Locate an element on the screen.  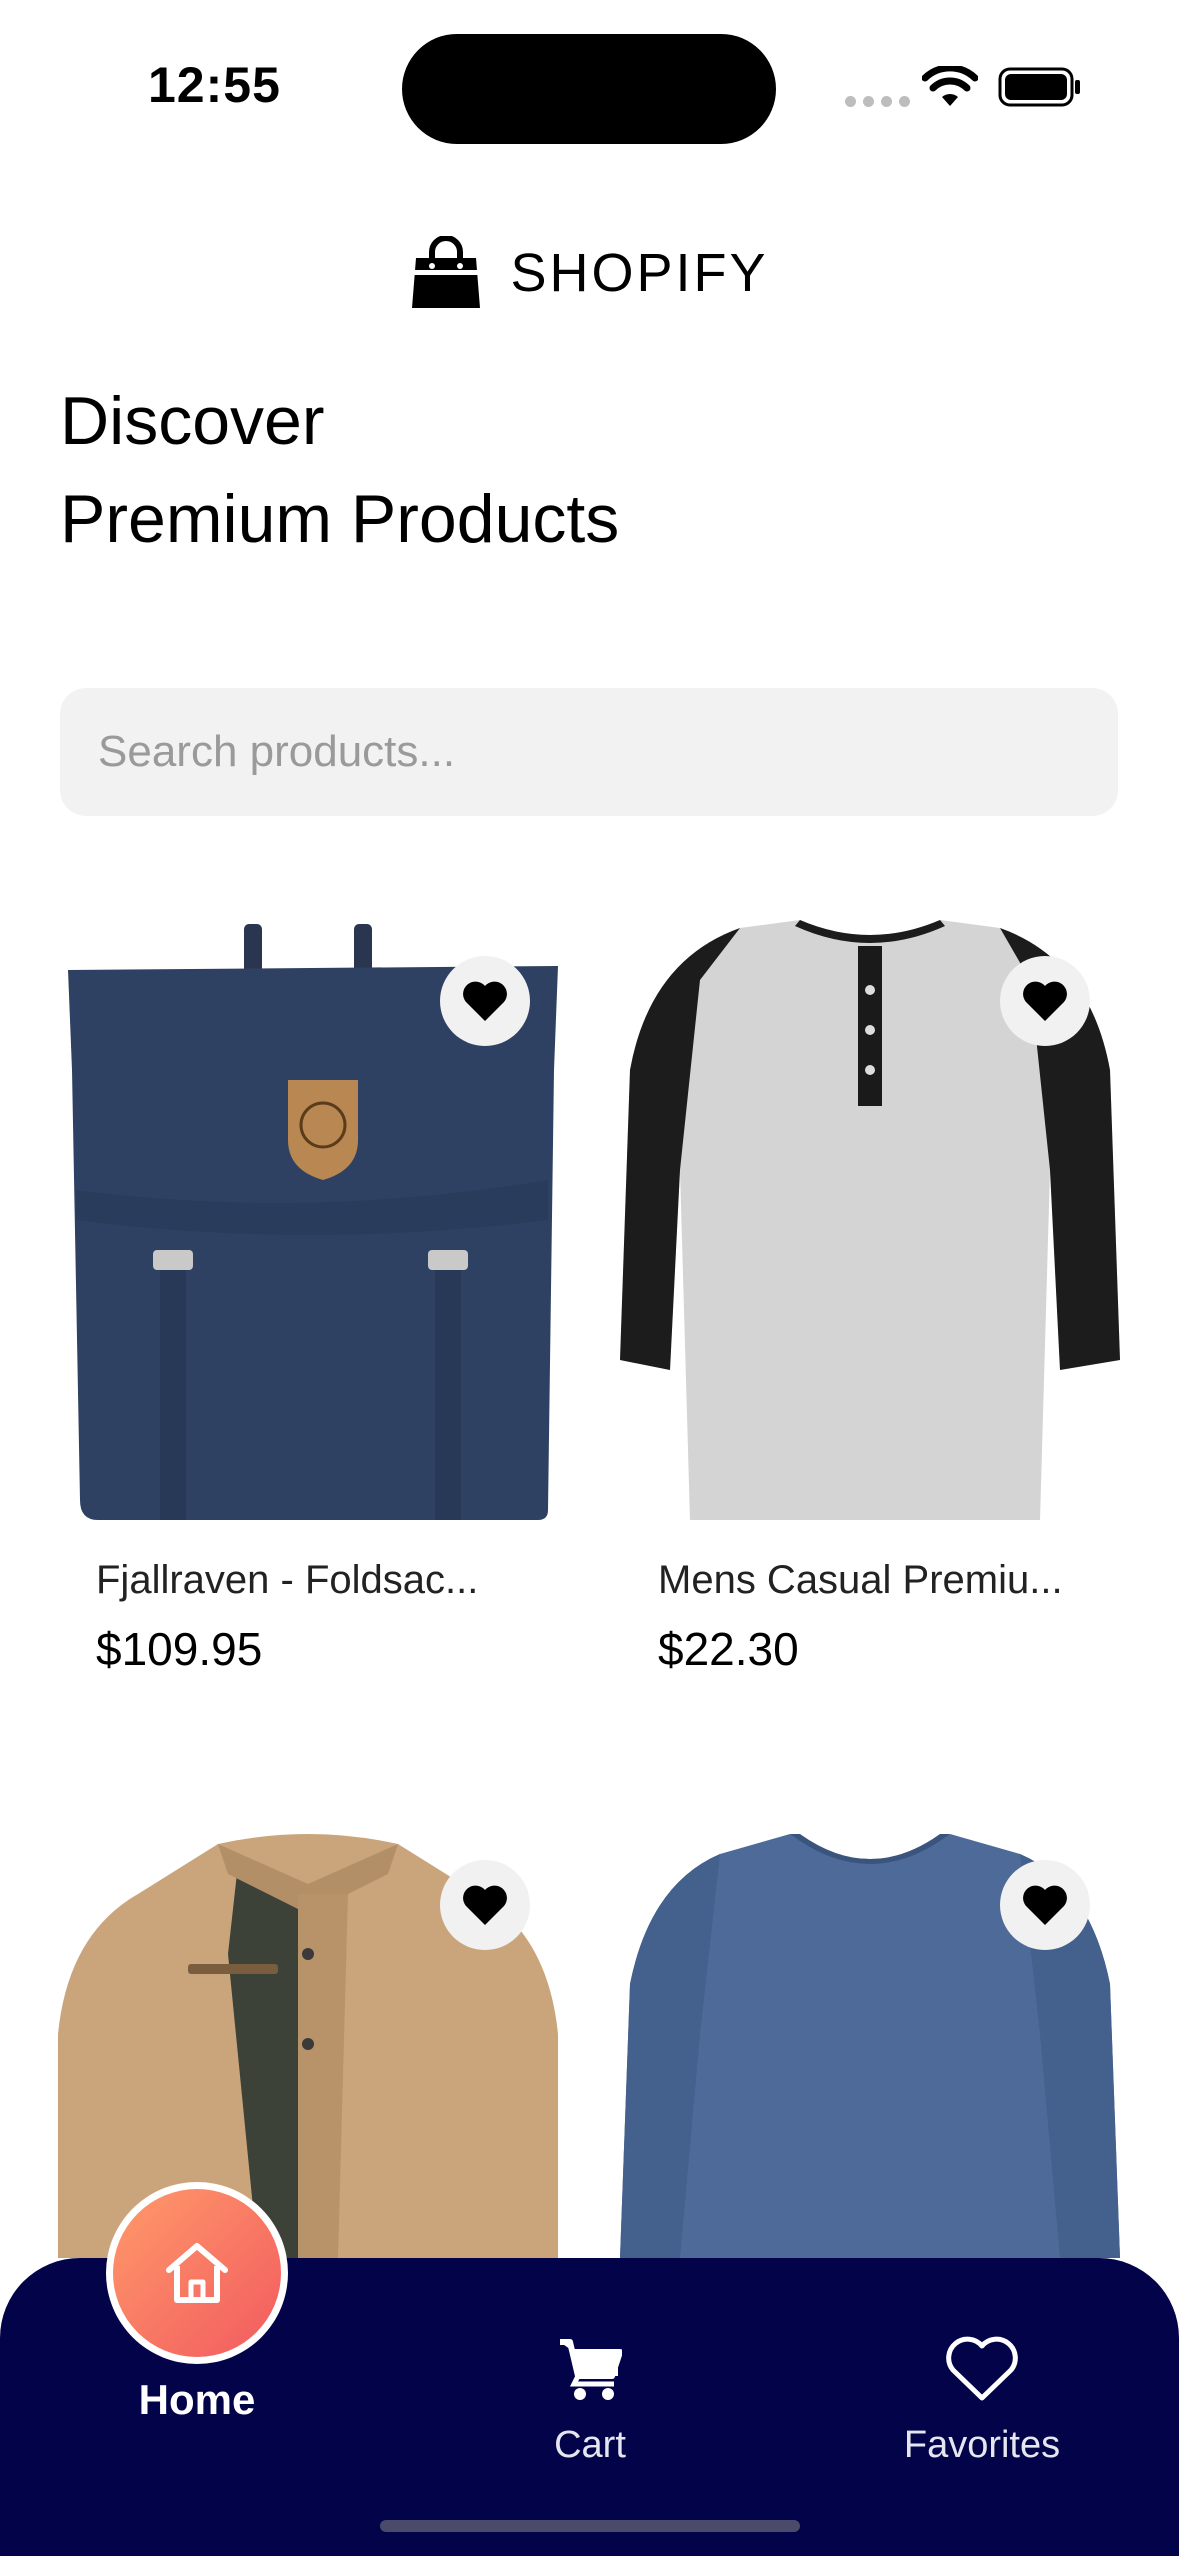
brand-name: SHOPIFY is located at coordinates (639, 273).